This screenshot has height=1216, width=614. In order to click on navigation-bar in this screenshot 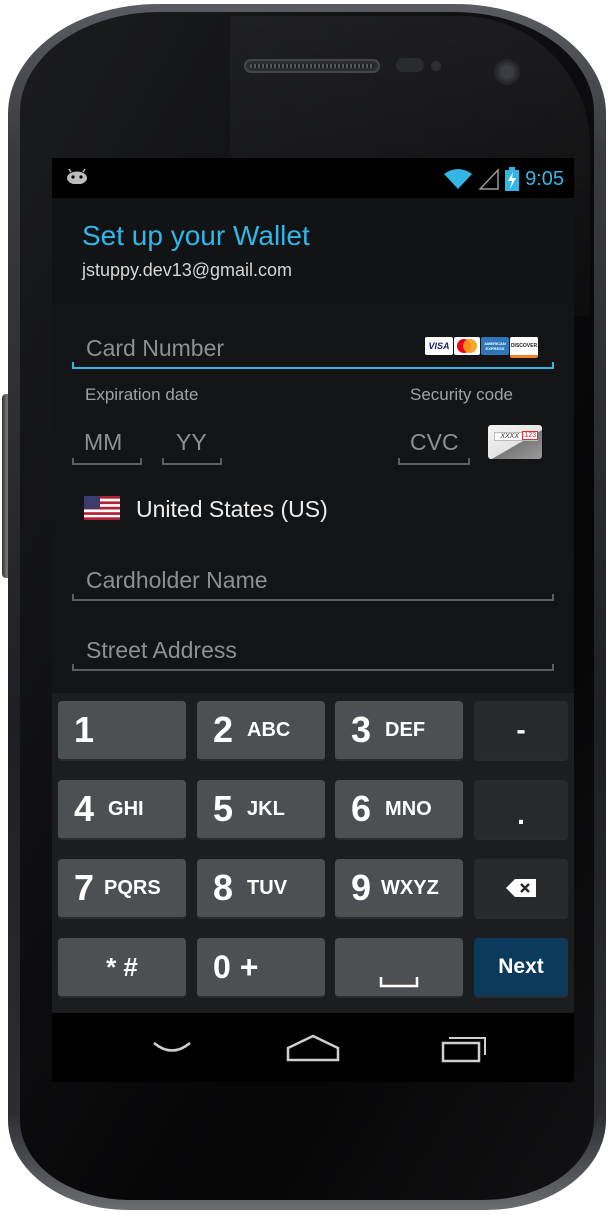, I will do `click(313, 1047)`.